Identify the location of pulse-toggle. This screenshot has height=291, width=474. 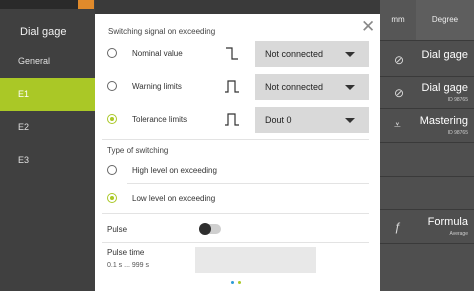
(210, 229).